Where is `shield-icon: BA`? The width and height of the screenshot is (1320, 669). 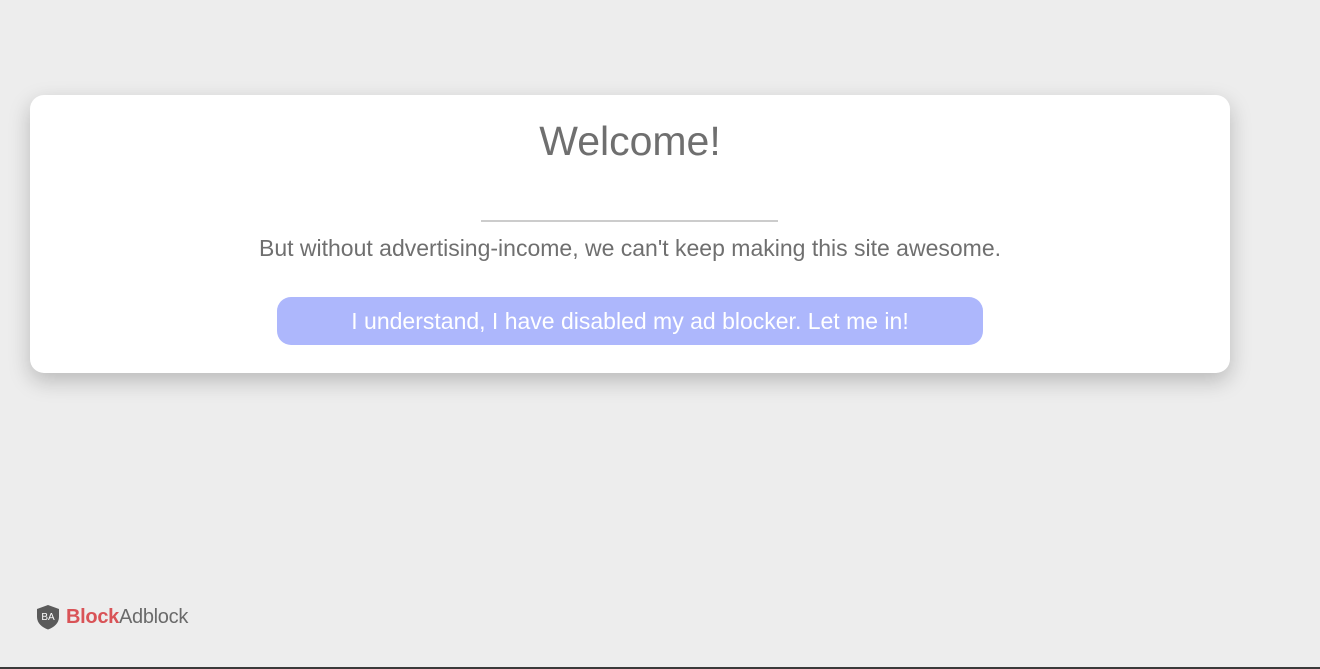 shield-icon: BA is located at coordinates (48, 617).